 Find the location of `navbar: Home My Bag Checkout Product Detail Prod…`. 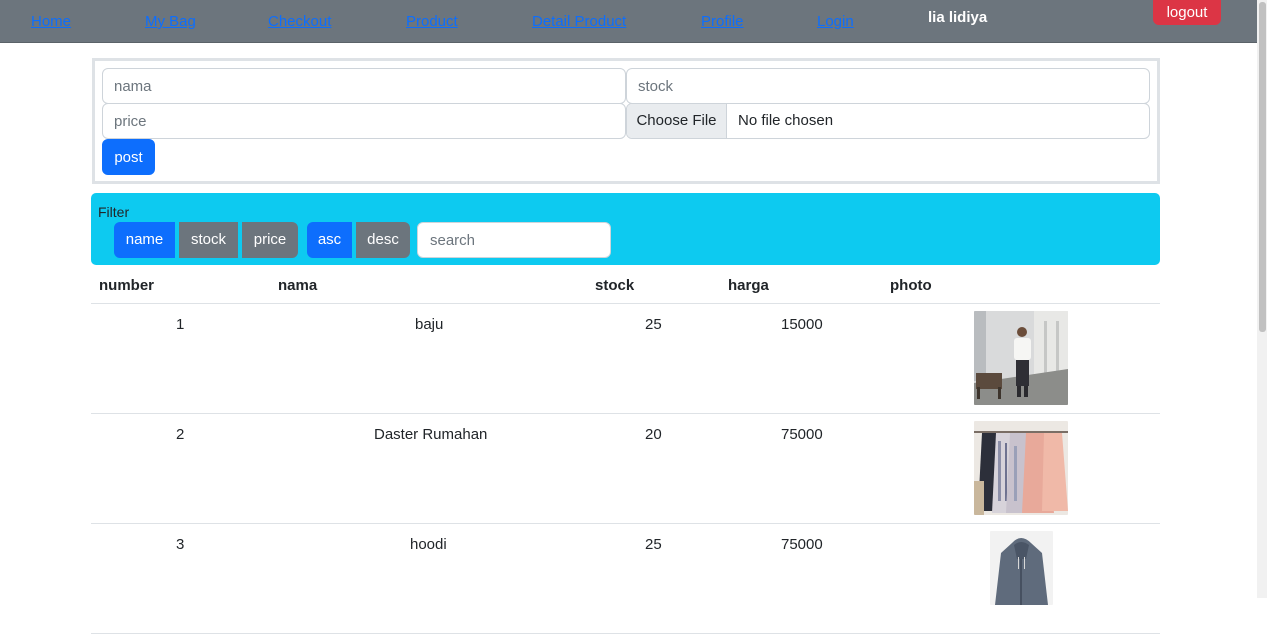

navbar: Home My Bag Checkout Product Detail Prod… is located at coordinates (628, 21).